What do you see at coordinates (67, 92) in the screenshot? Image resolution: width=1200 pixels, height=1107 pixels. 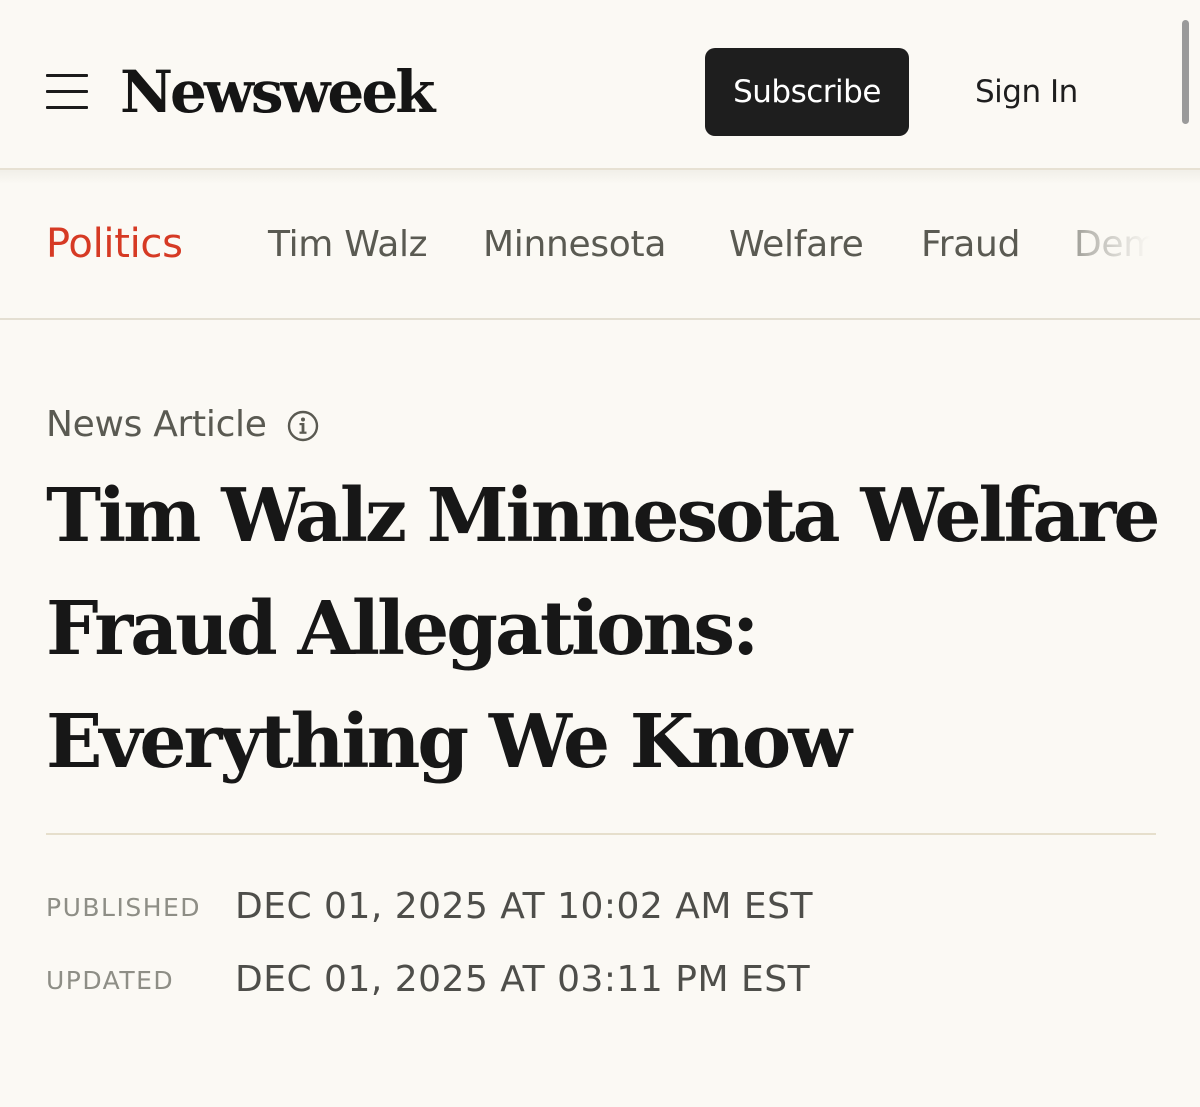 I see `hamburger-menu-icon` at bounding box center [67, 92].